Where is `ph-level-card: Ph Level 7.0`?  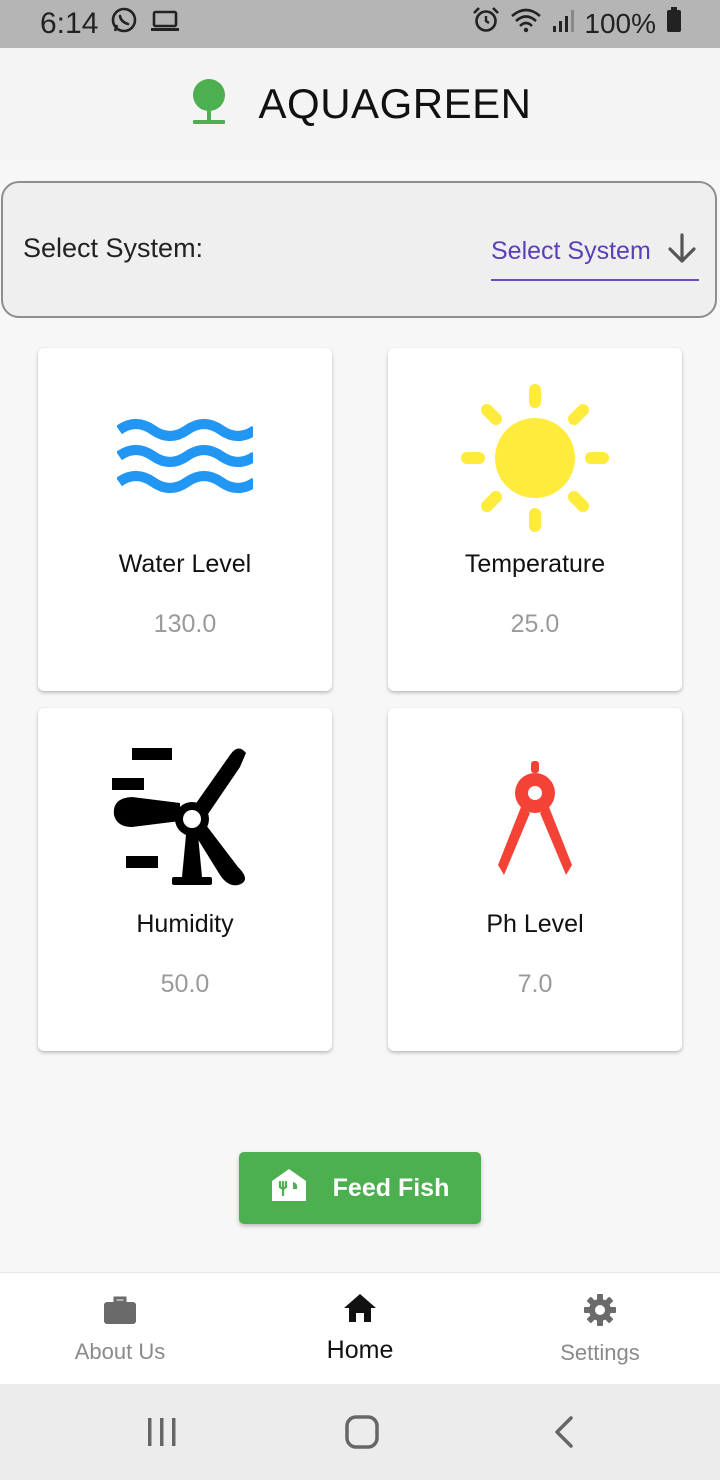 ph-level-card: Ph Level 7.0 is located at coordinates (535, 879).